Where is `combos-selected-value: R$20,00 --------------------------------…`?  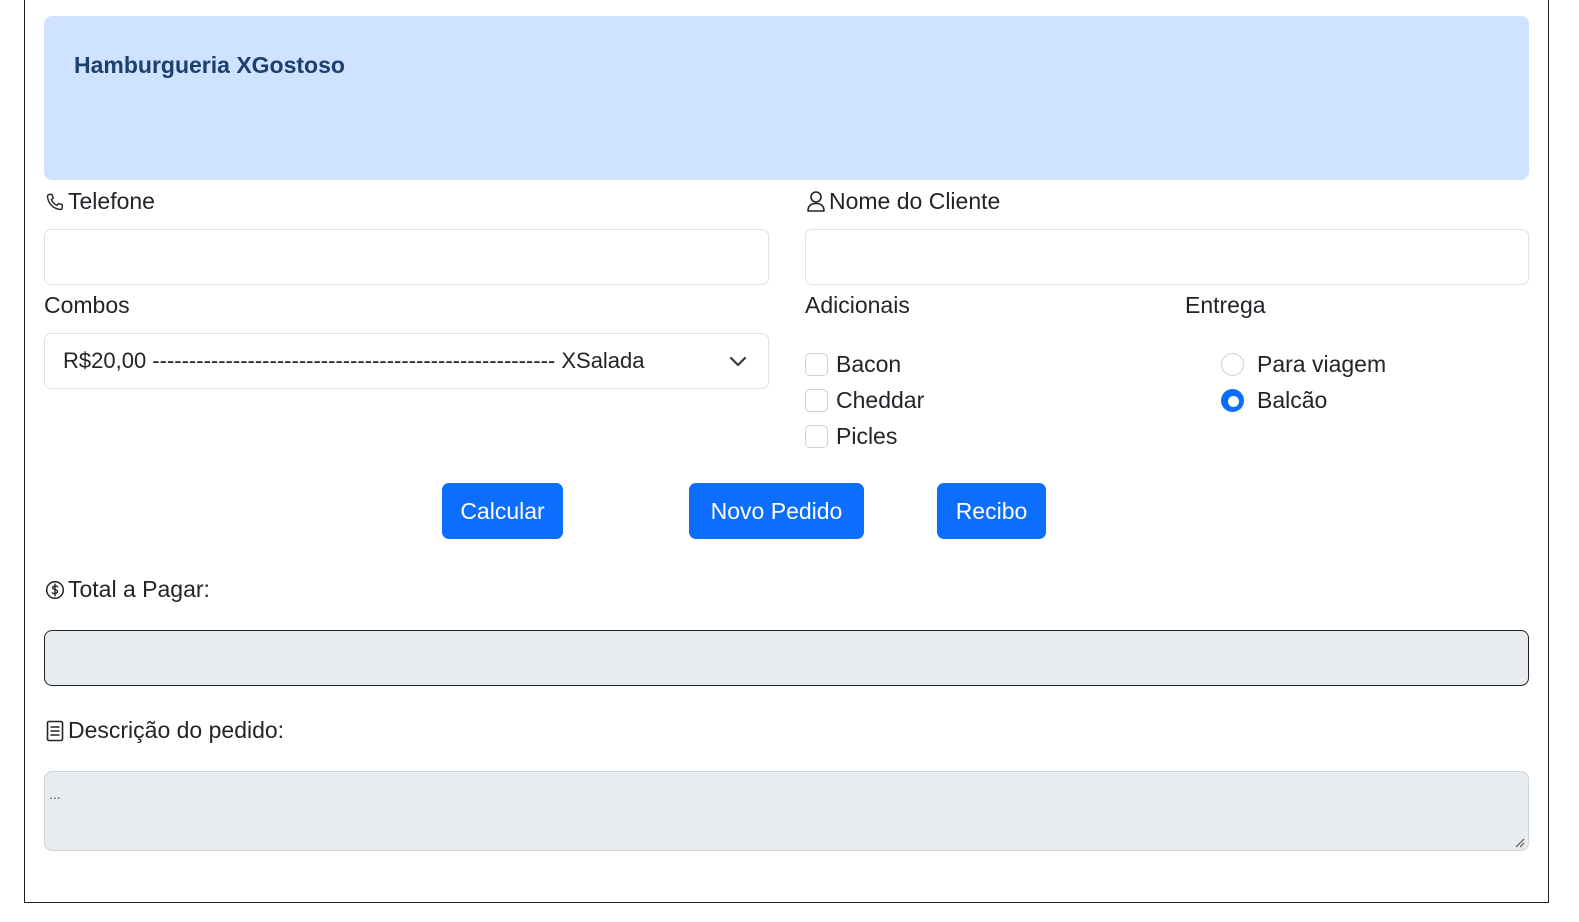 combos-selected-value: R$20,00 --------------------------------… is located at coordinates (354, 360).